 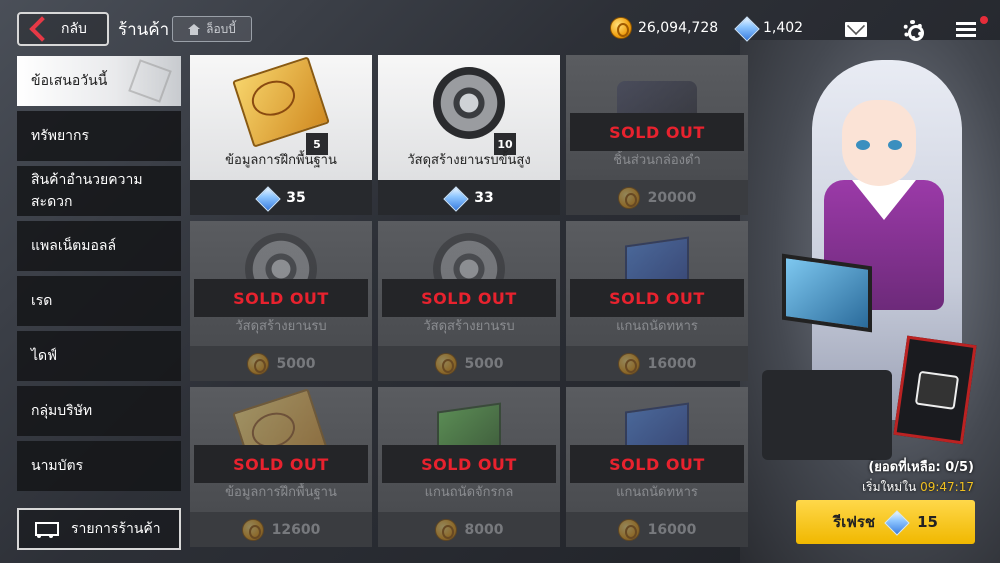 I want to click on lobby-button: ล็อบบี้, so click(x=212, y=29).